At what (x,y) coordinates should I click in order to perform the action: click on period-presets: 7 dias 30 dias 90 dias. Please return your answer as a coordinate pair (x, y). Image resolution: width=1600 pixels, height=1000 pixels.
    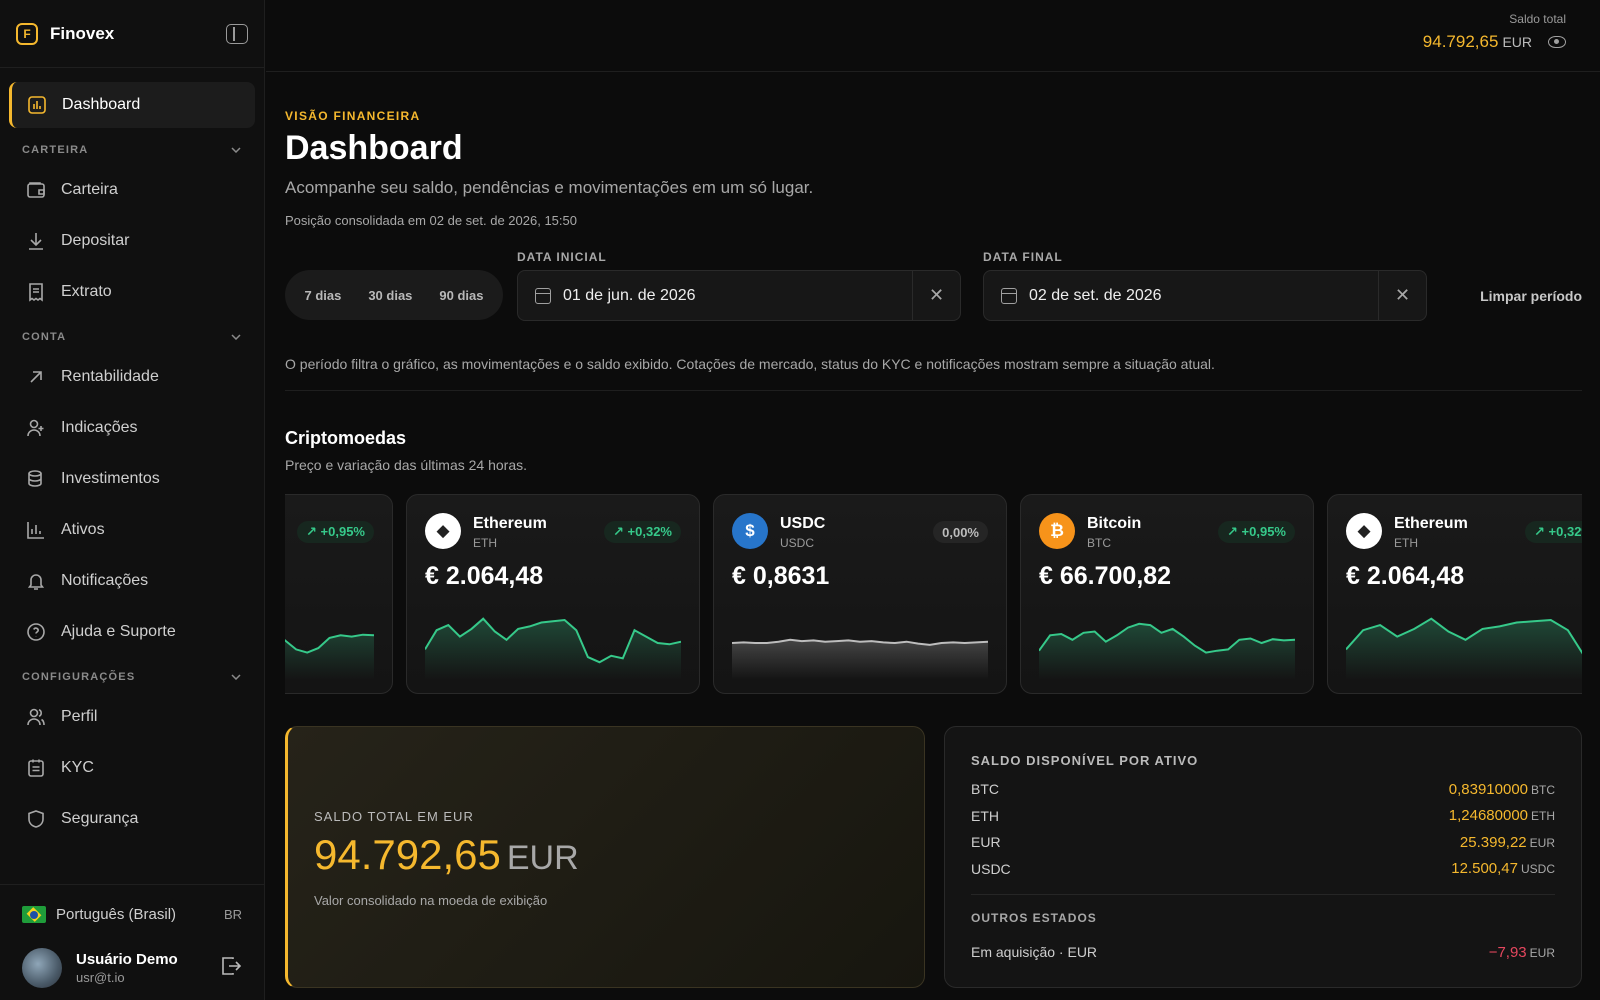
    Looking at the image, I should click on (394, 295).